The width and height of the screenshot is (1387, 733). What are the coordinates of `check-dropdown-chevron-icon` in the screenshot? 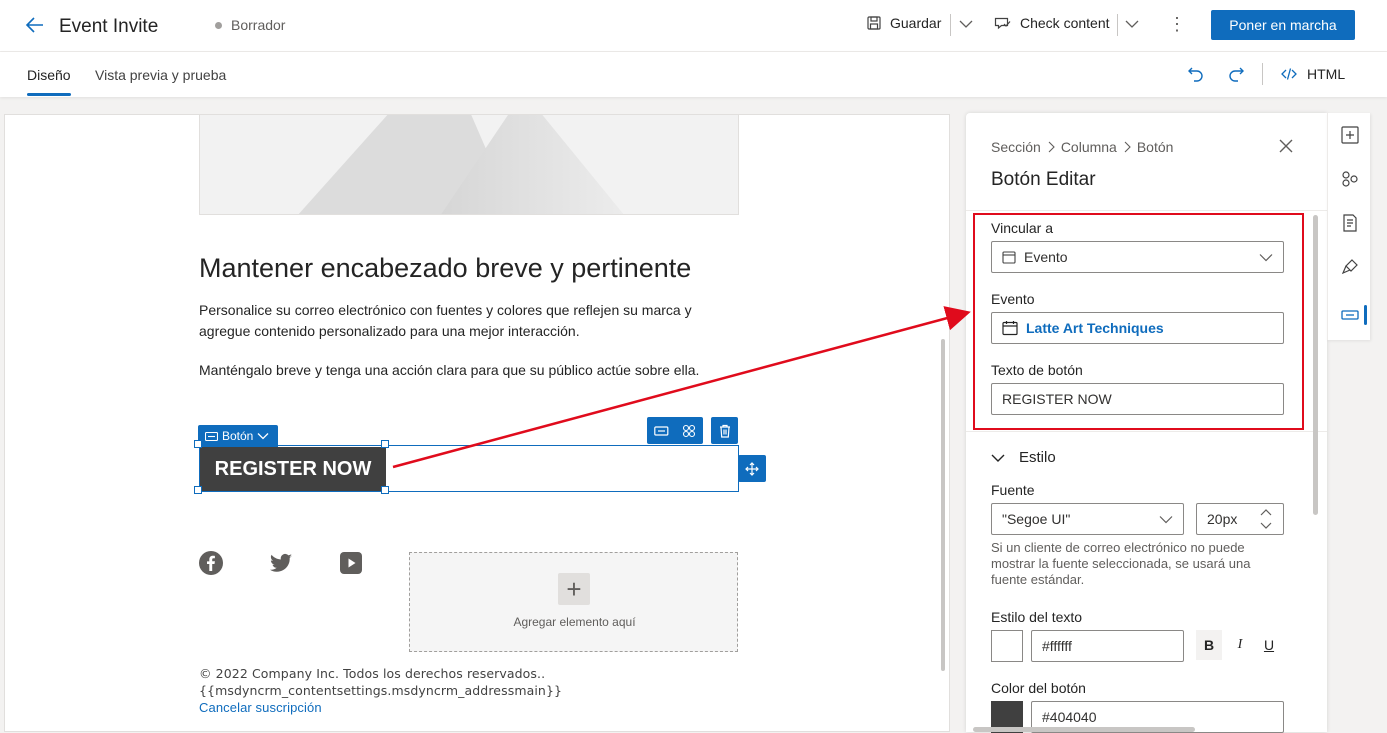 It's located at (1132, 24).